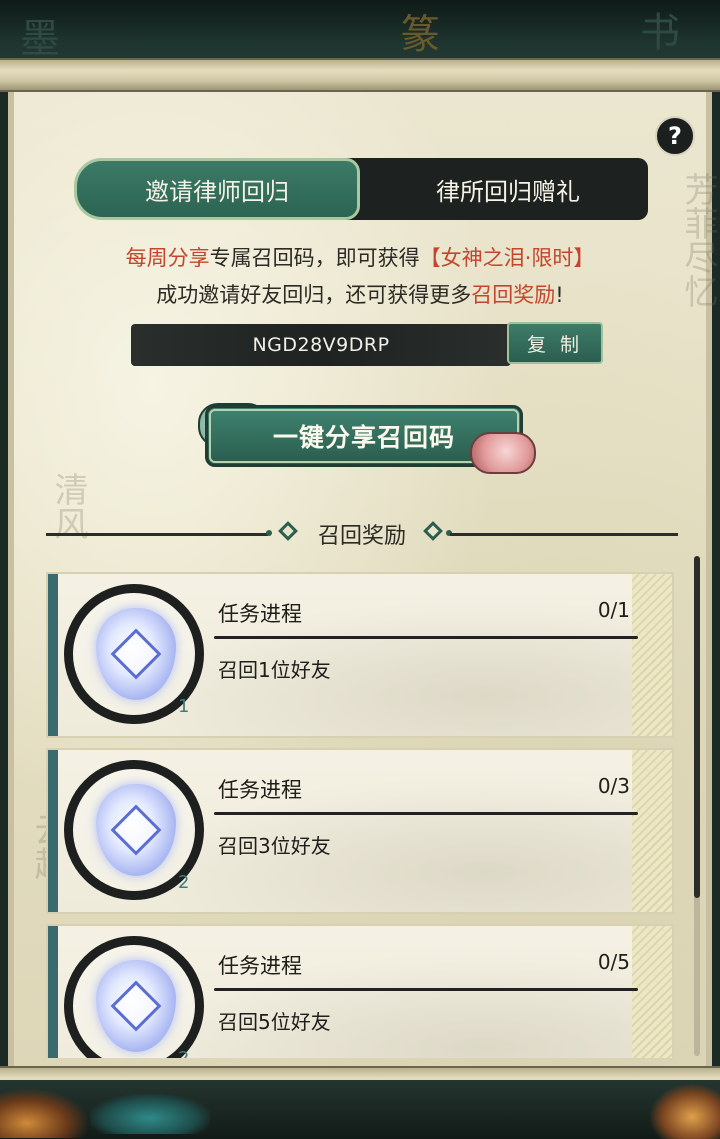  What do you see at coordinates (360, 1109) in the screenshot?
I see `background-bottom` at bounding box center [360, 1109].